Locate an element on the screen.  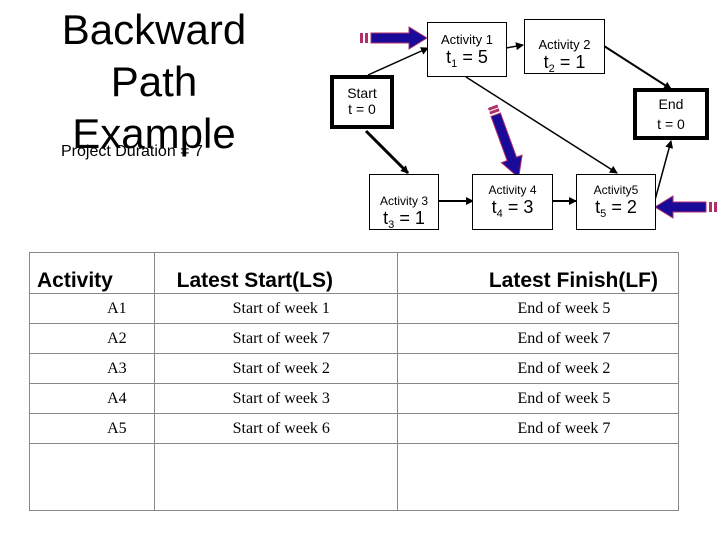
edge-a1-a5 is located at coordinates (541, 125).